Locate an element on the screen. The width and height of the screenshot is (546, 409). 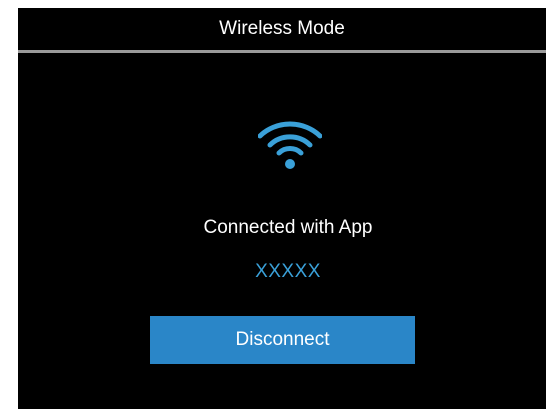
wifi-icon is located at coordinates (290, 145).